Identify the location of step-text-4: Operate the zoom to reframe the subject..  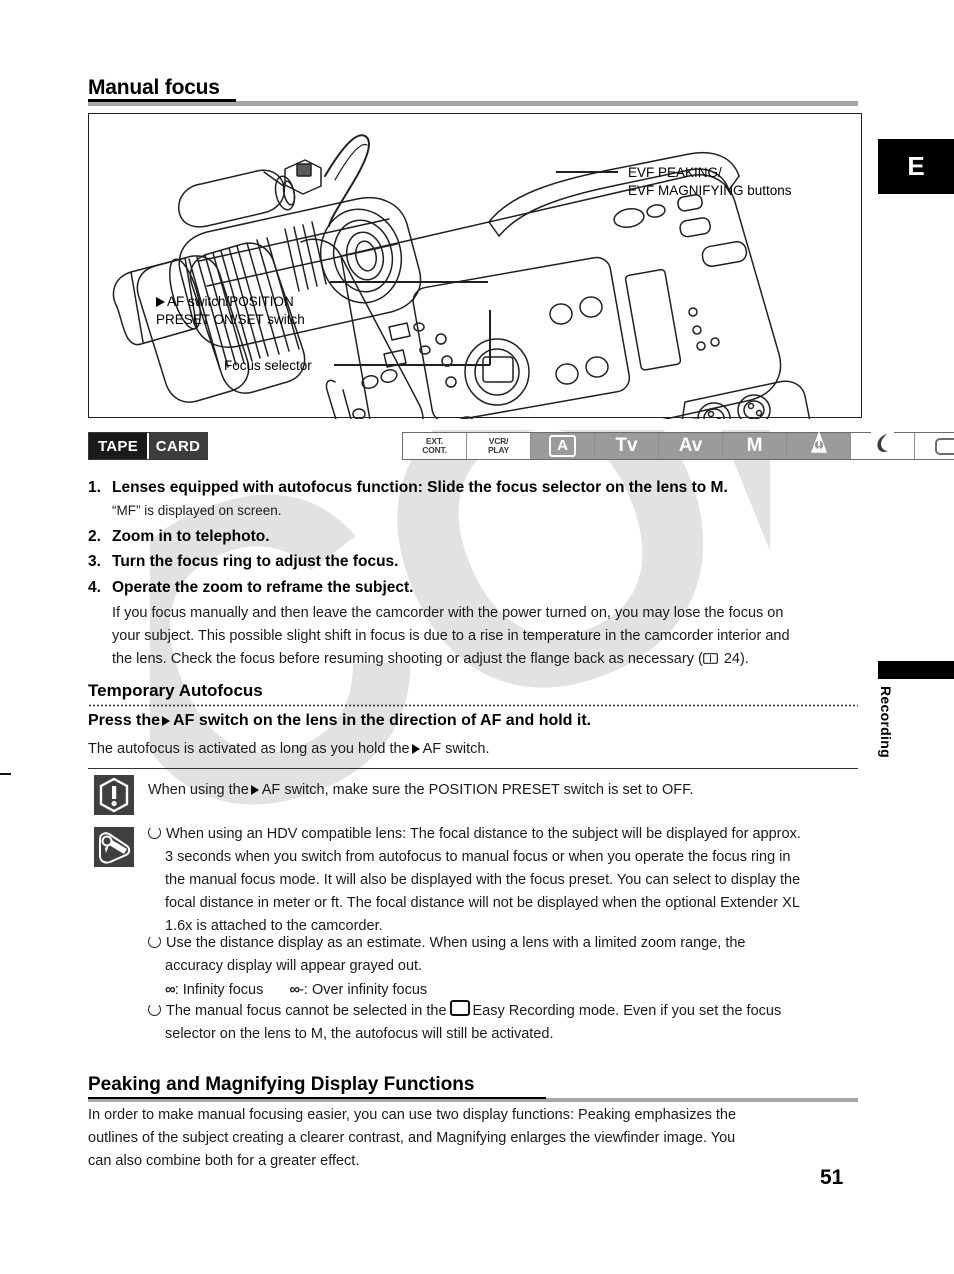
(263, 587).